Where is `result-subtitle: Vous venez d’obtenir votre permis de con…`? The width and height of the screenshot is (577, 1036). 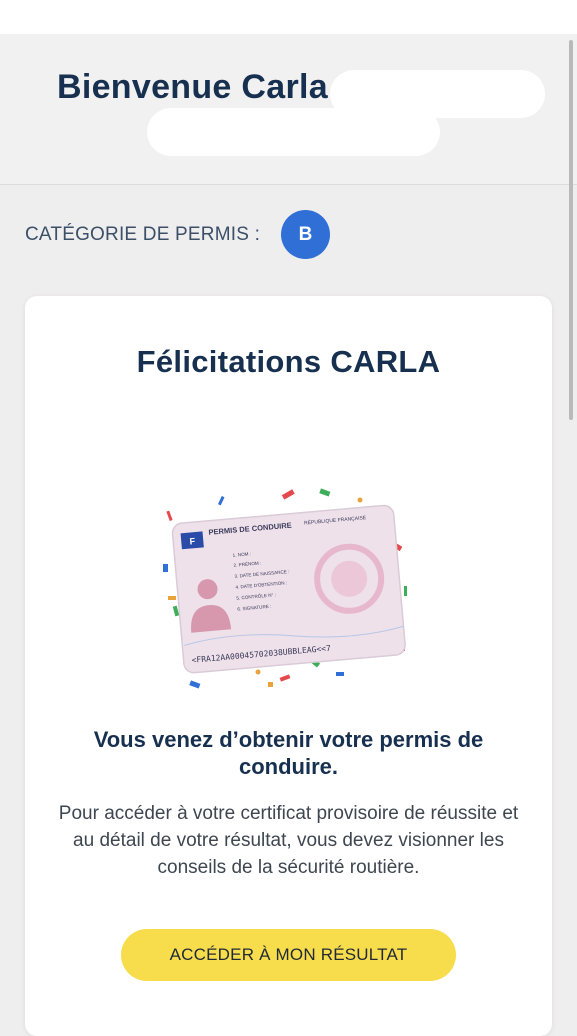
result-subtitle: Vous venez d’obtenir votre permis de con… is located at coordinates (288, 753).